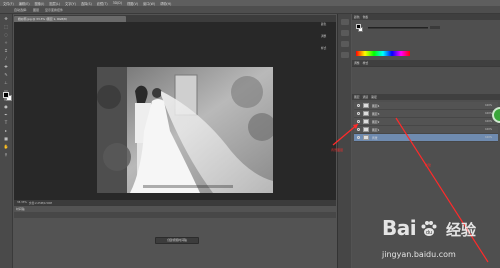  I want to click on baidu-paw-icon: du, so click(429, 228).